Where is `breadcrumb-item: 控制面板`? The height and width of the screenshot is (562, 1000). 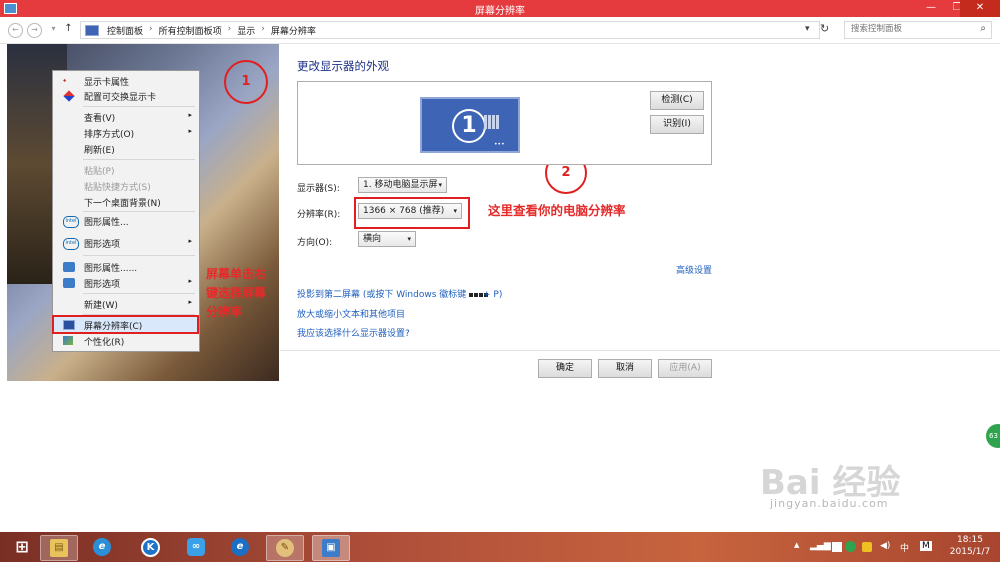
breadcrumb-item: 控制面板 is located at coordinates (125, 30).